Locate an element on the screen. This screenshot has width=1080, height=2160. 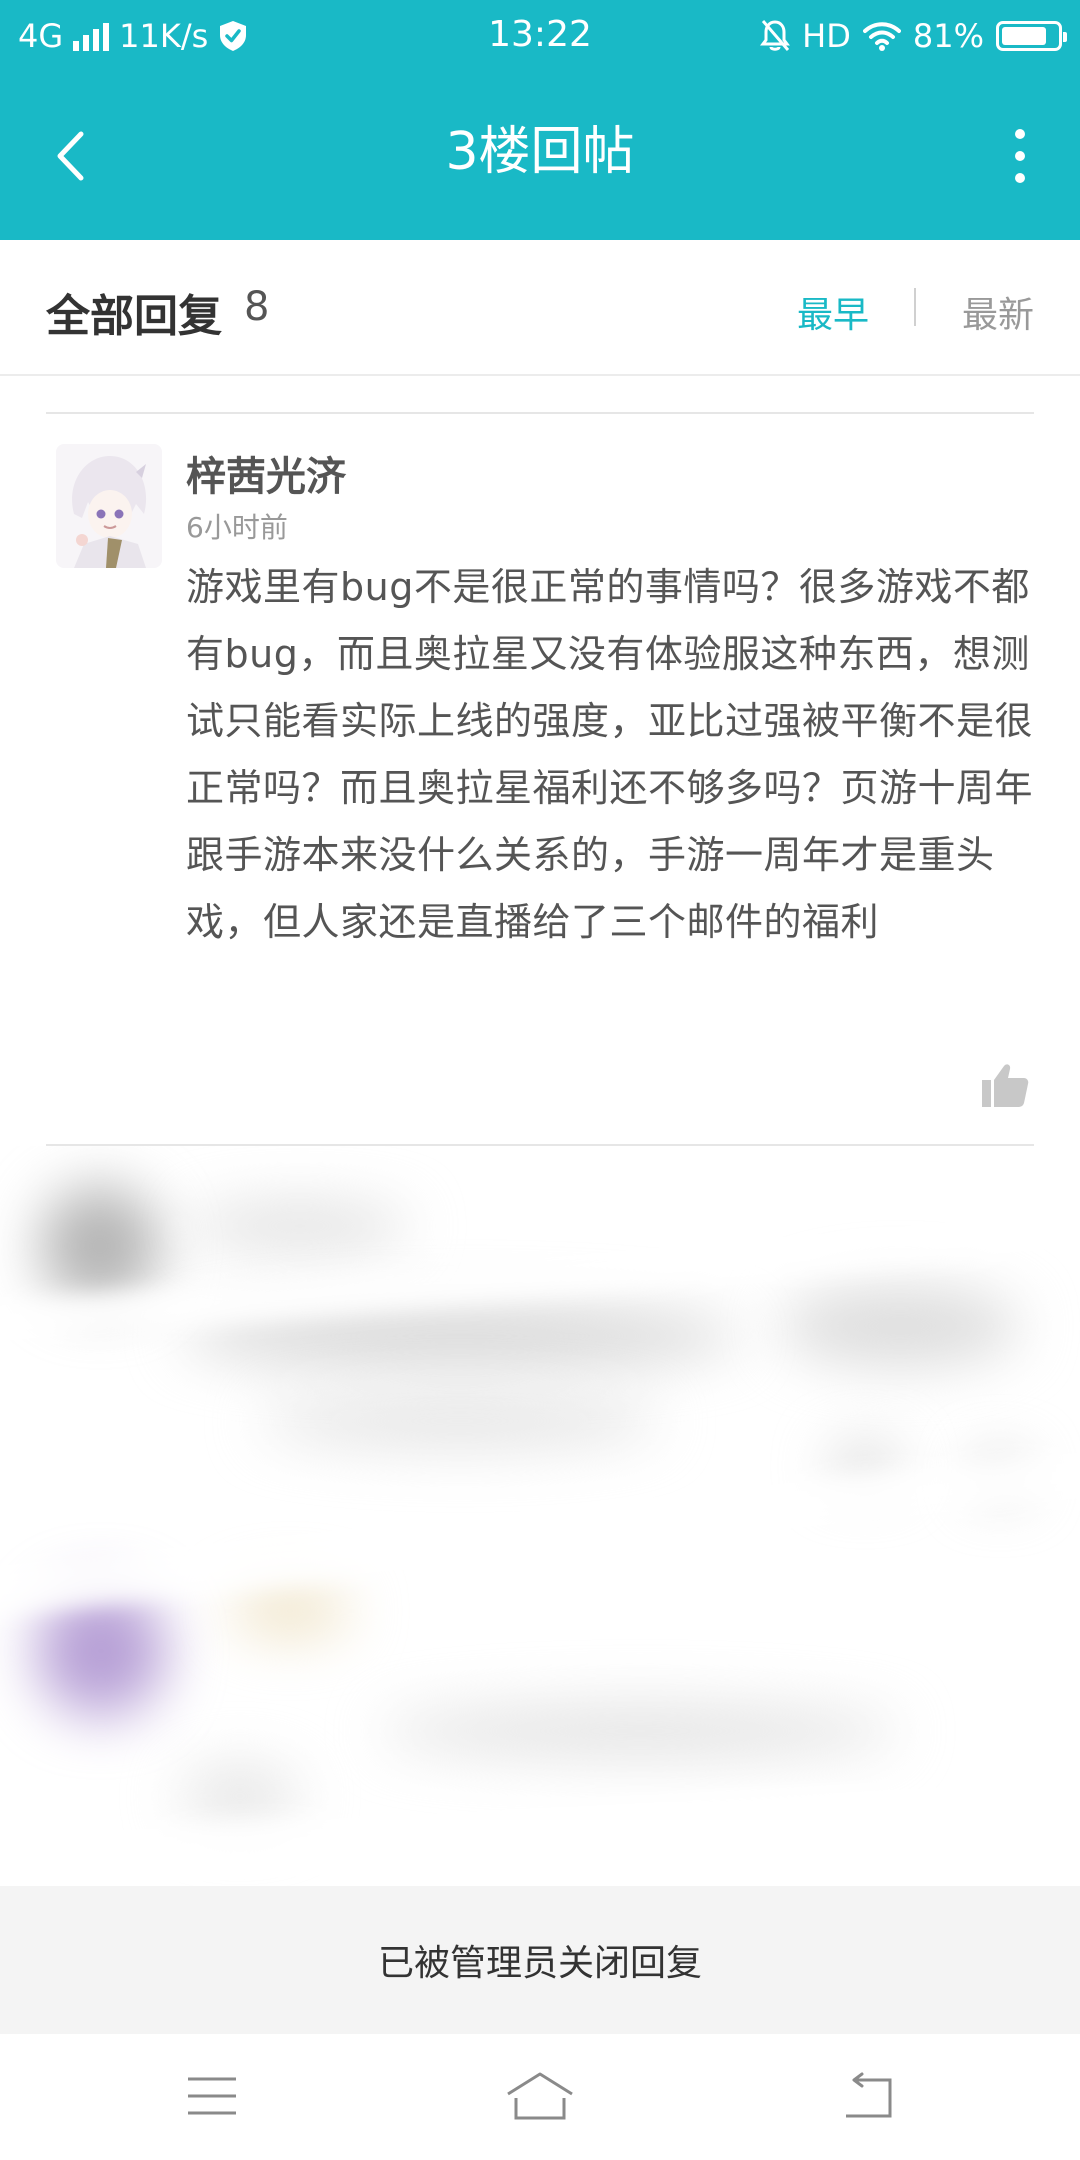
return-icon is located at coordinates (869, 2095).